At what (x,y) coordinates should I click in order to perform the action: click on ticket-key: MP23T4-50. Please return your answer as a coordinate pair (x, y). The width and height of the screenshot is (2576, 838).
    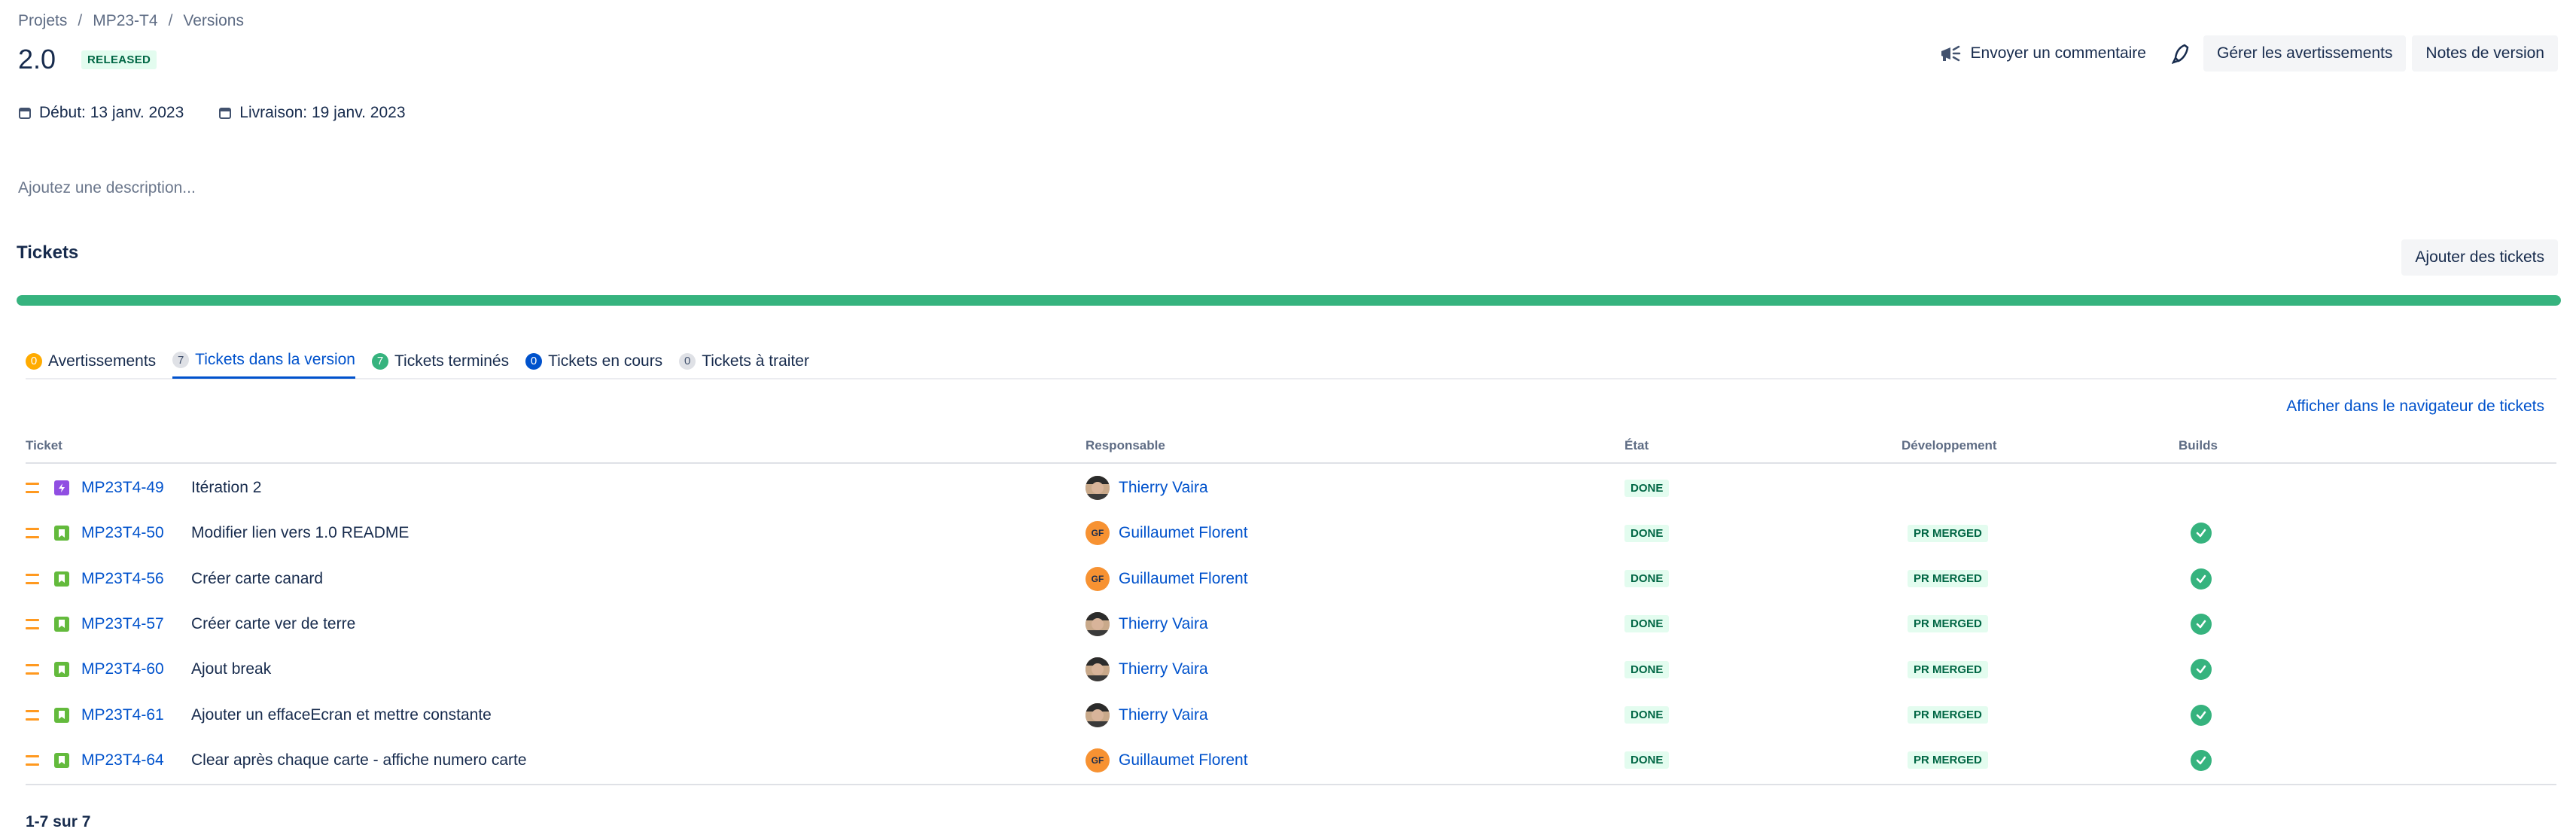
    Looking at the image, I should click on (122, 533).